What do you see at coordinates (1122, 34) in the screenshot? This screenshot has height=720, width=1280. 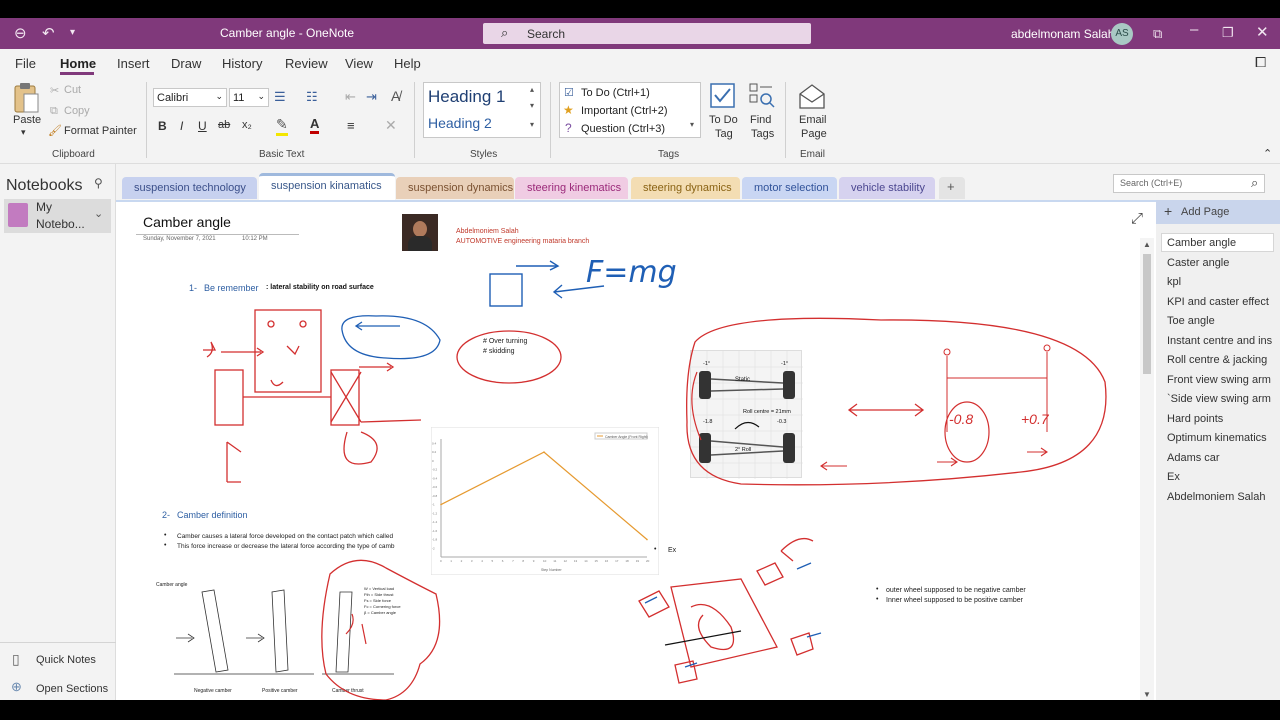 I see `avatar: AS` at bounding box center [1122, 34].